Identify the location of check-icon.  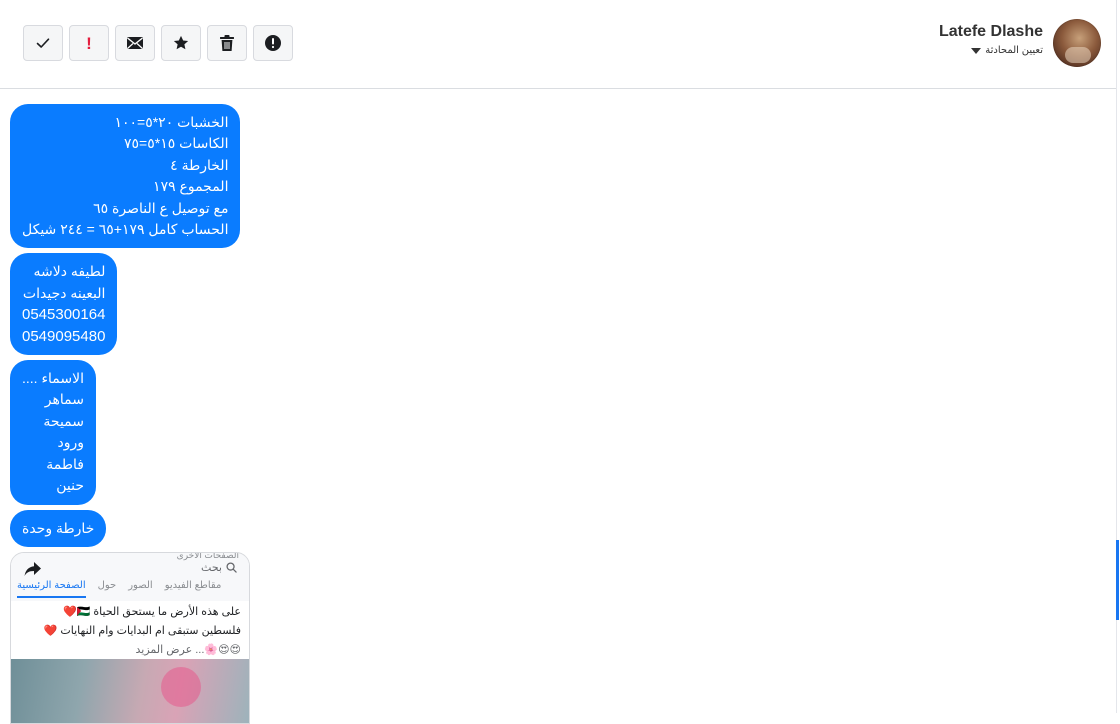
(43, 43).